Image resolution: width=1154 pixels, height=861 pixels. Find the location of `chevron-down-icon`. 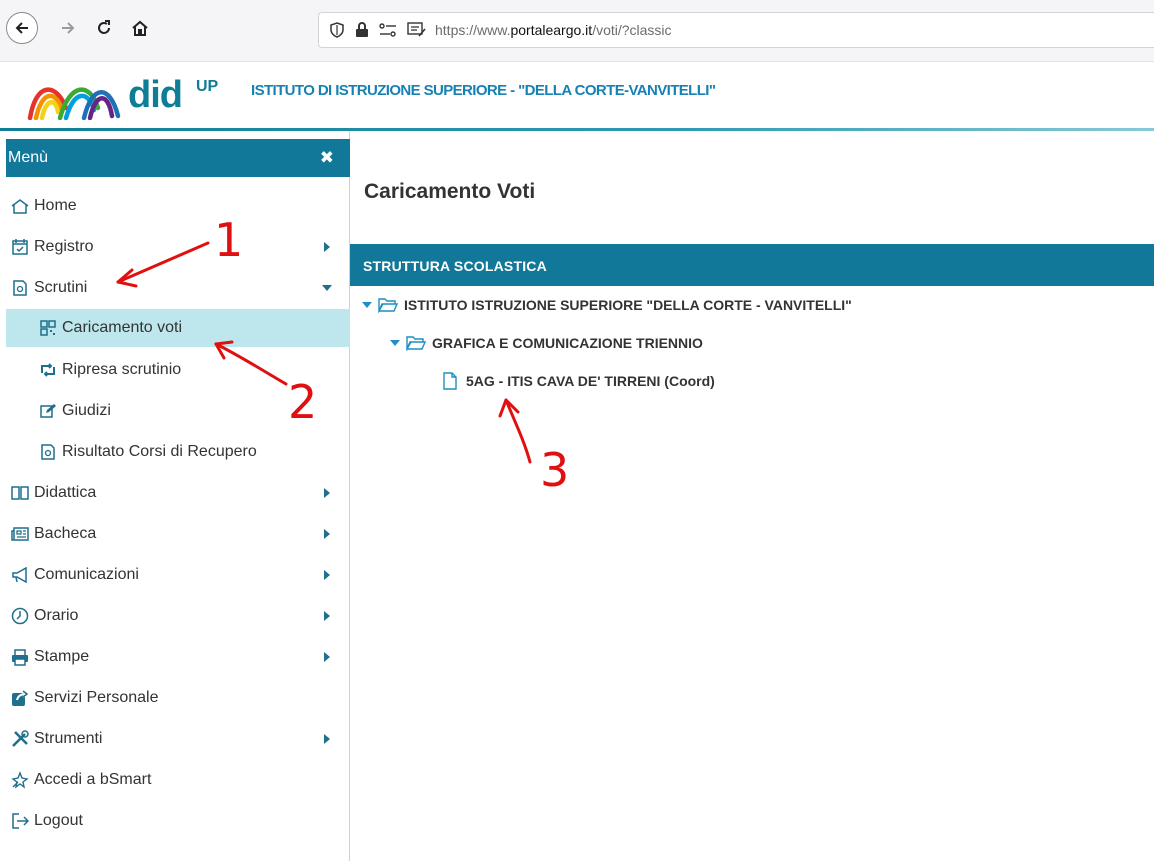

chevron-down-icon is located at coordinates (327, 288).